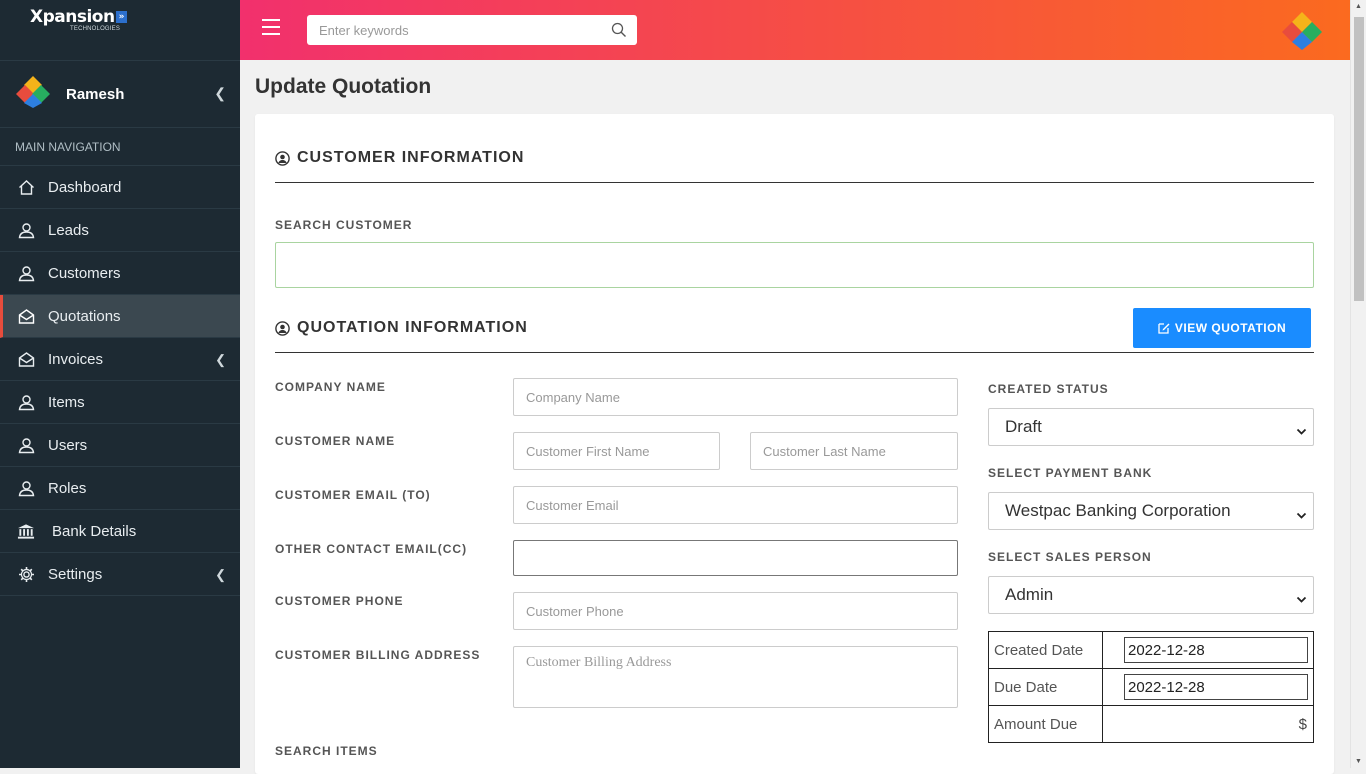 This screenshot has height=774, width=1366. What do you see at coordinates (76, 359) in the screenshot?
I see `sidebar-item-label: Invoices` at bounding box center [76, 359].